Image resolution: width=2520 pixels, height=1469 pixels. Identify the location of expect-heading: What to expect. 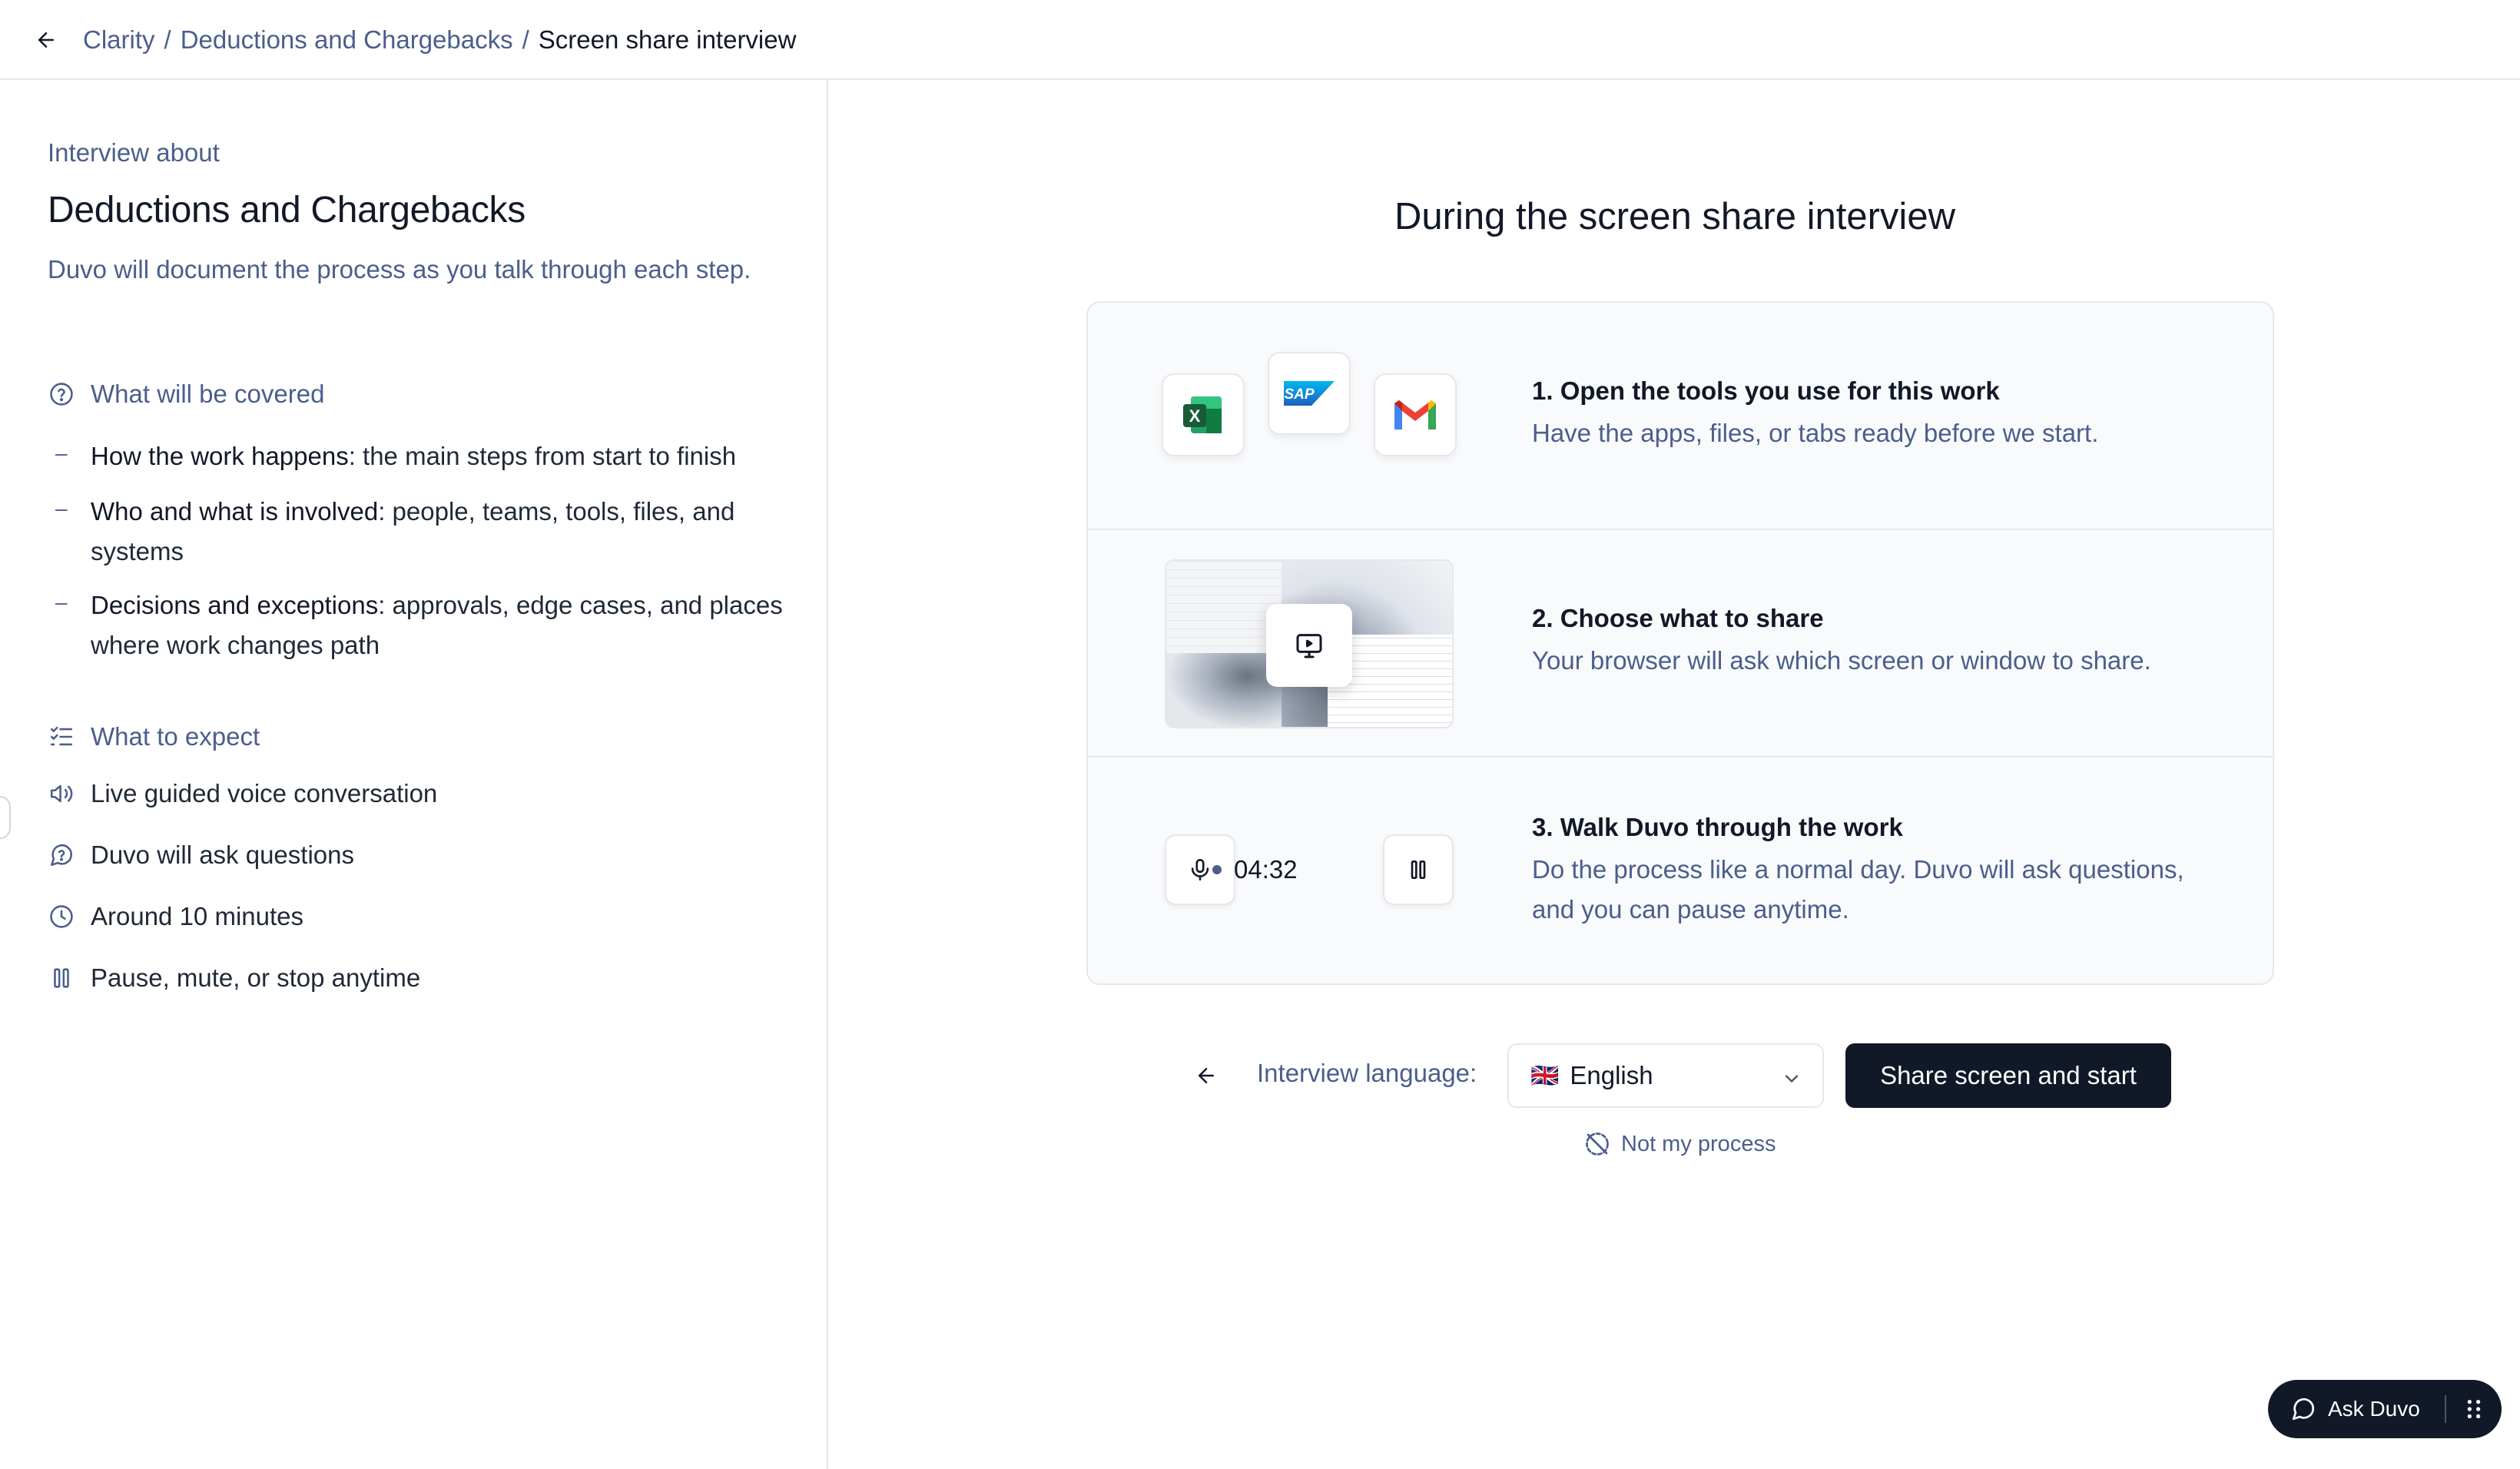
(154, 736).